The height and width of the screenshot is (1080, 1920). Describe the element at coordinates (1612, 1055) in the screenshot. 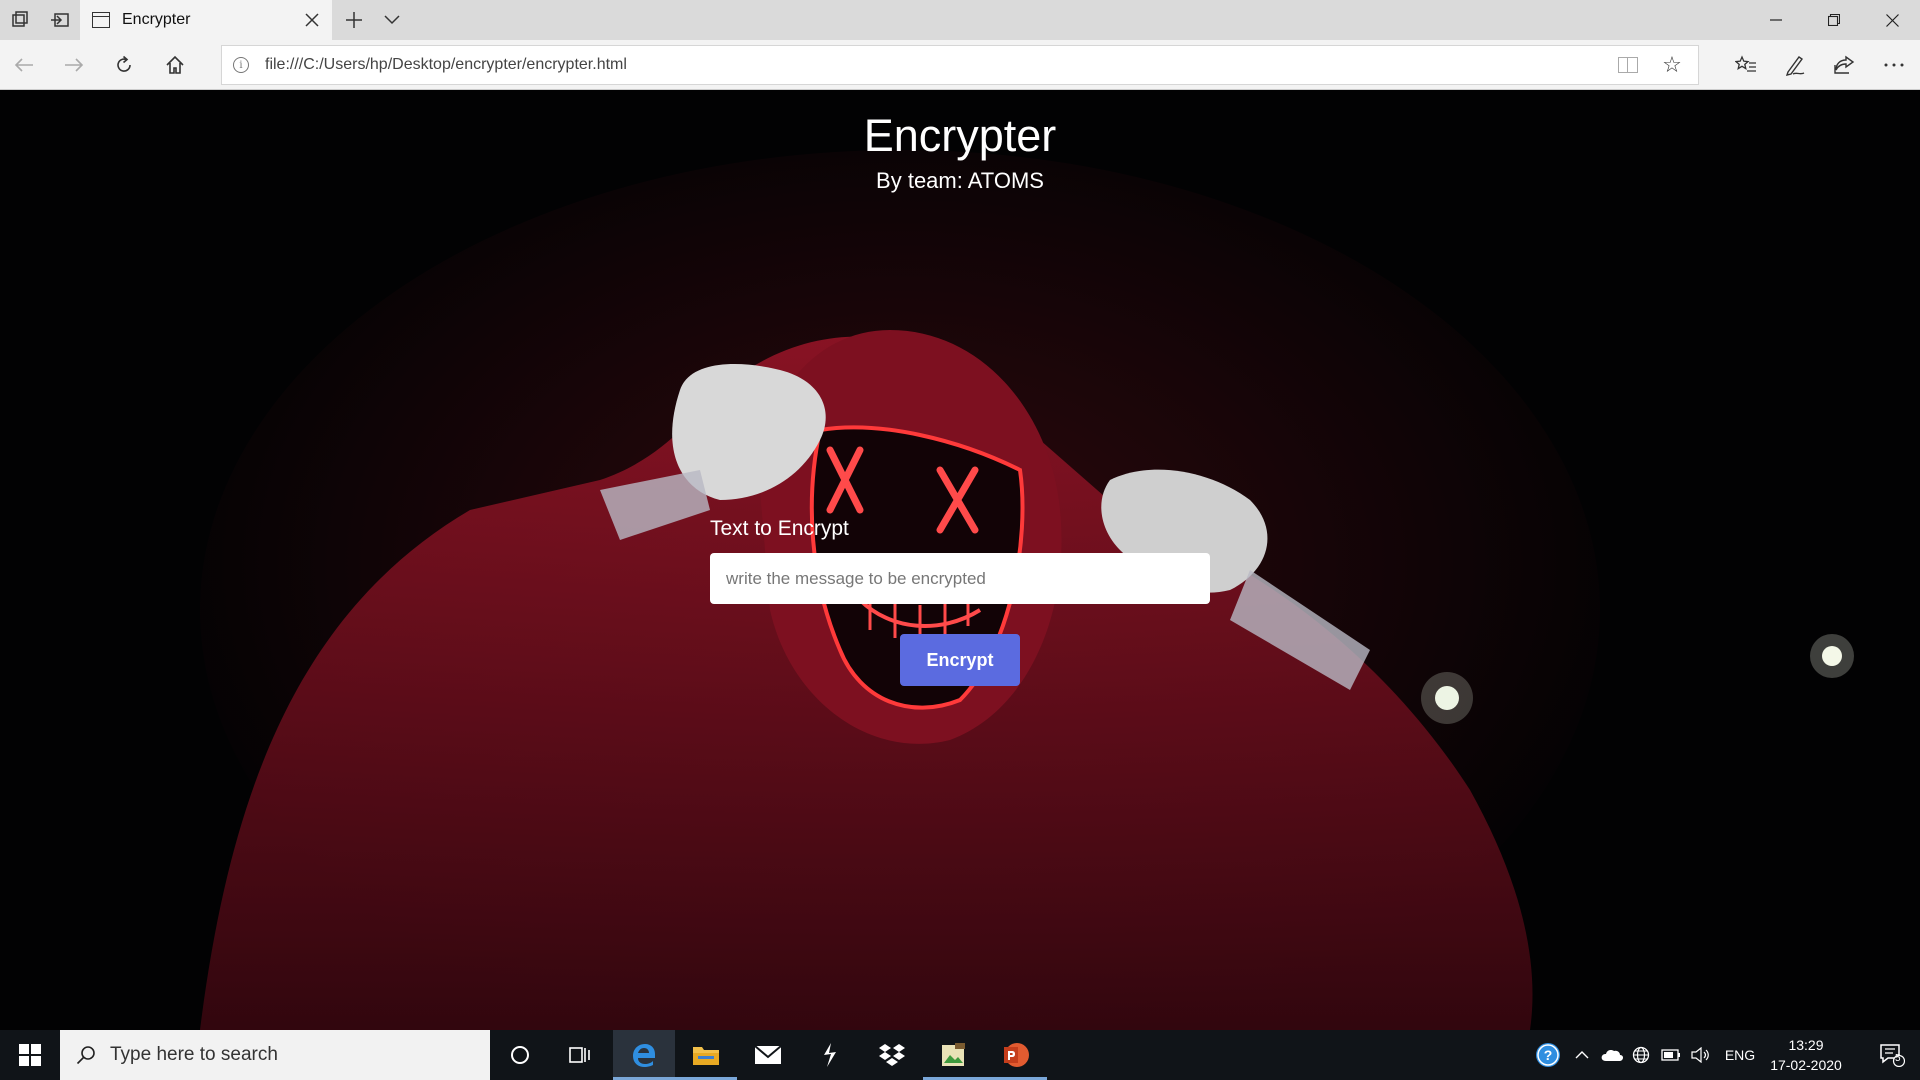

I see `onedrive-sync-icon` at that location.